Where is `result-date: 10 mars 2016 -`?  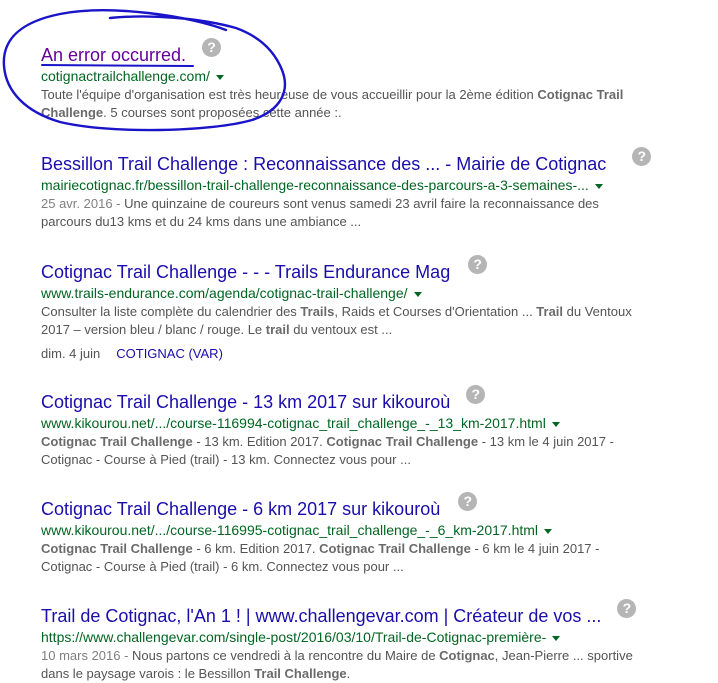 result-date: 10 mars 2016 - is located at coordinates (87, 655).